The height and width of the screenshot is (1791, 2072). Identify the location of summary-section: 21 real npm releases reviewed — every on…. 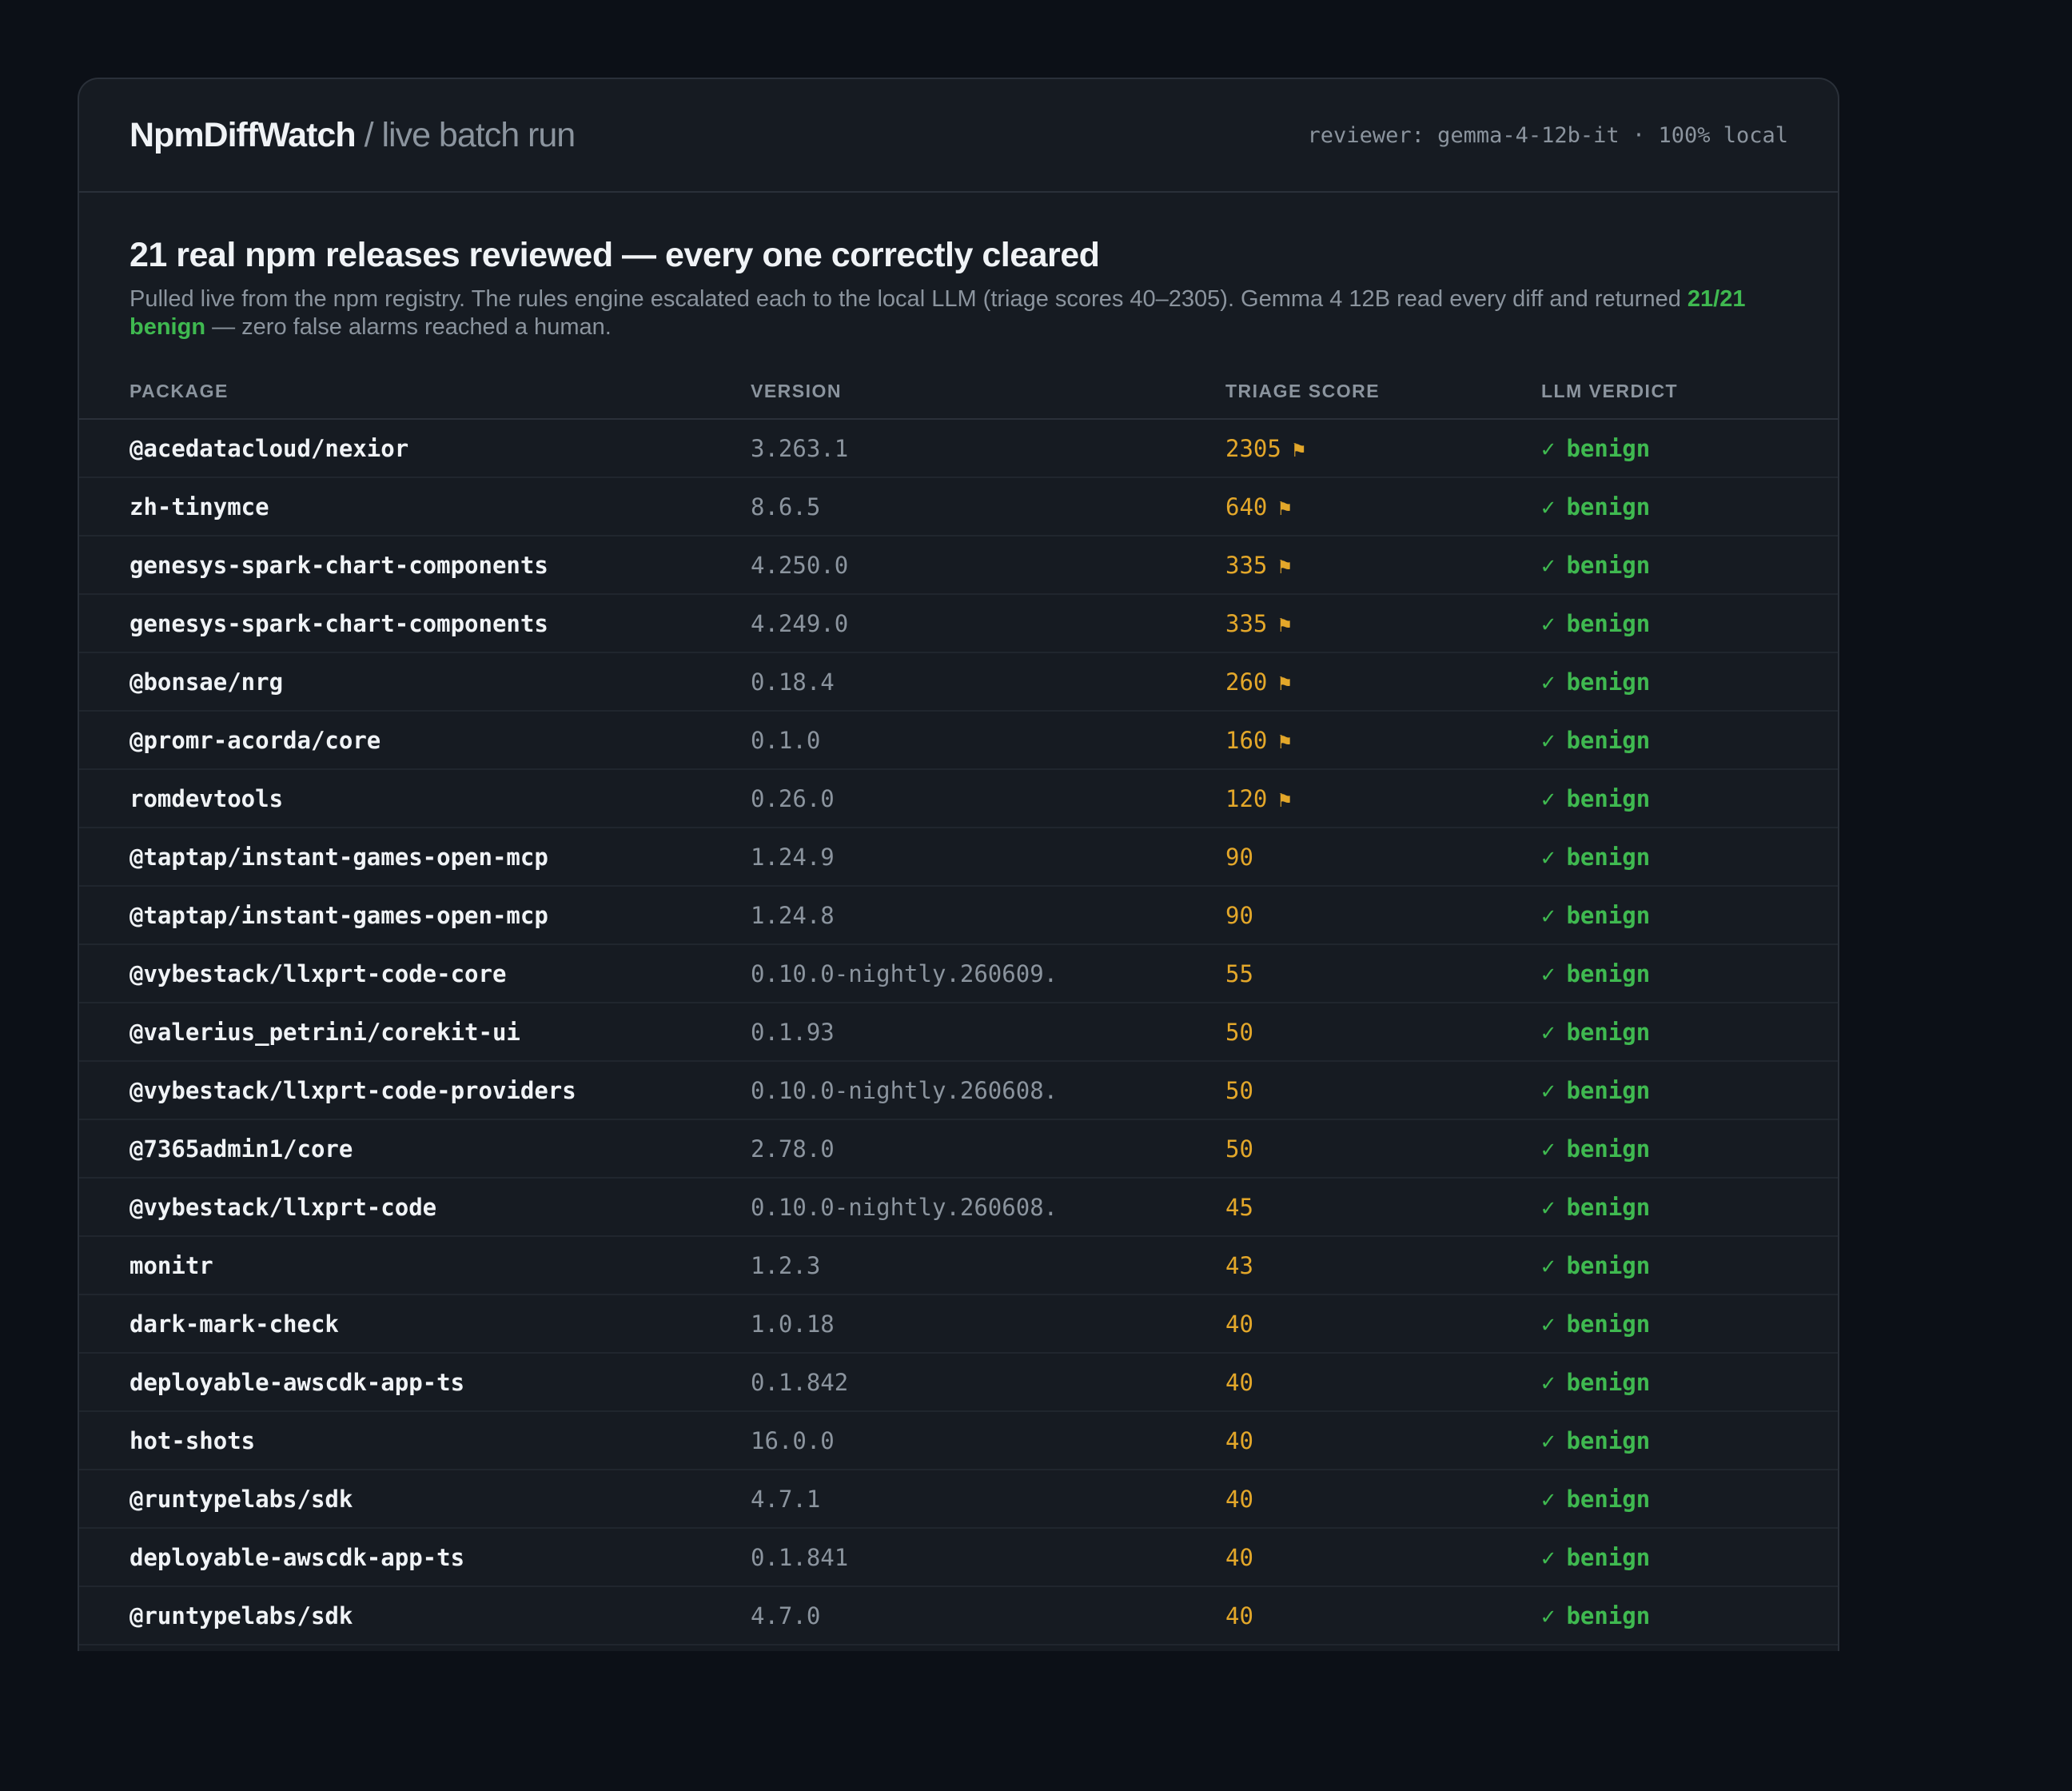
(958, 267).